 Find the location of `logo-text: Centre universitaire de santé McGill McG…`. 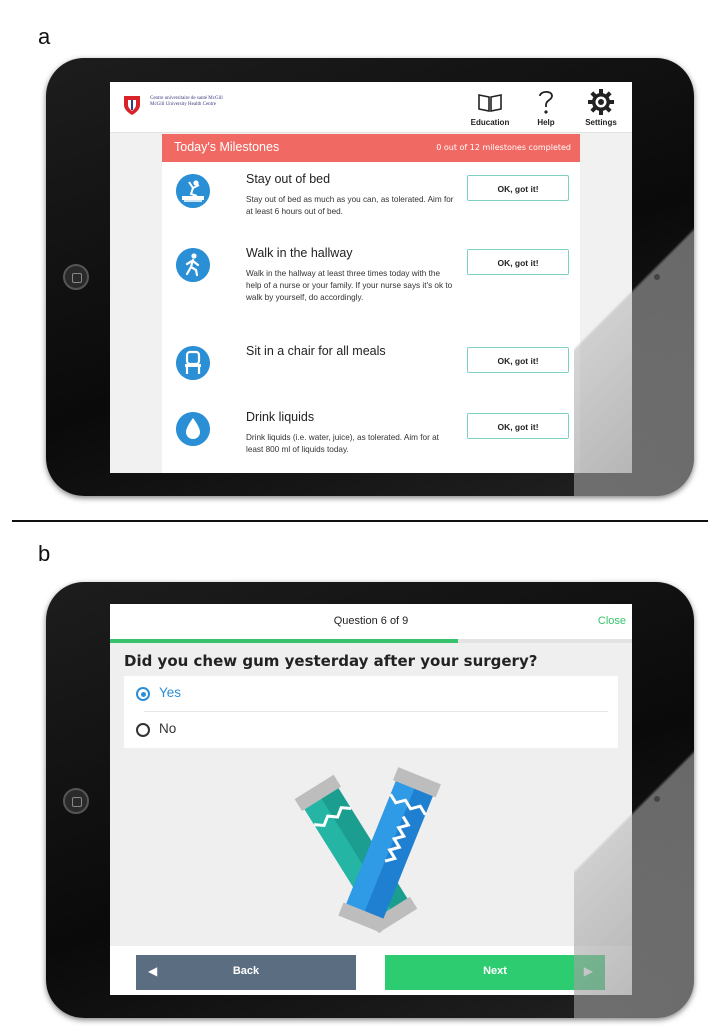

logo-text: Centre universitaire de santé McGill McG… is located at coordinates (186, 102).